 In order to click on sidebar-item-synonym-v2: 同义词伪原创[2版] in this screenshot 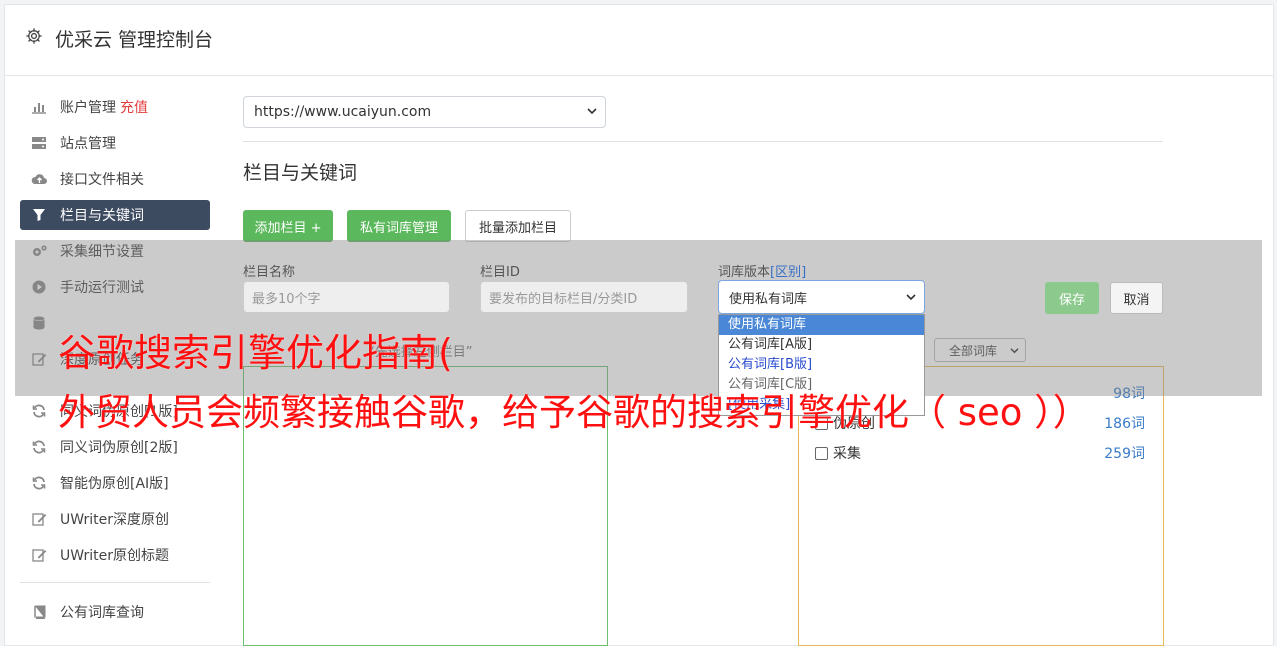, I will do `click(115, 447)`.